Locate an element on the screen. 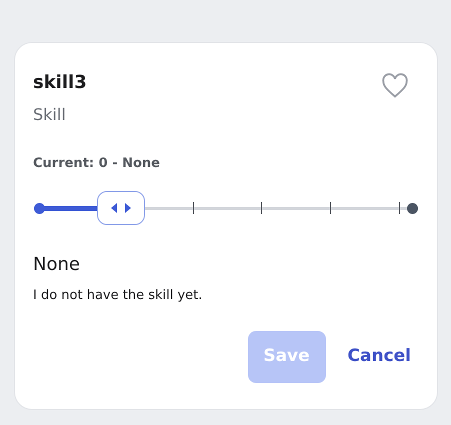 This screenshot has height=425, width=451. favorite-button is located at coordinates (395, 86).